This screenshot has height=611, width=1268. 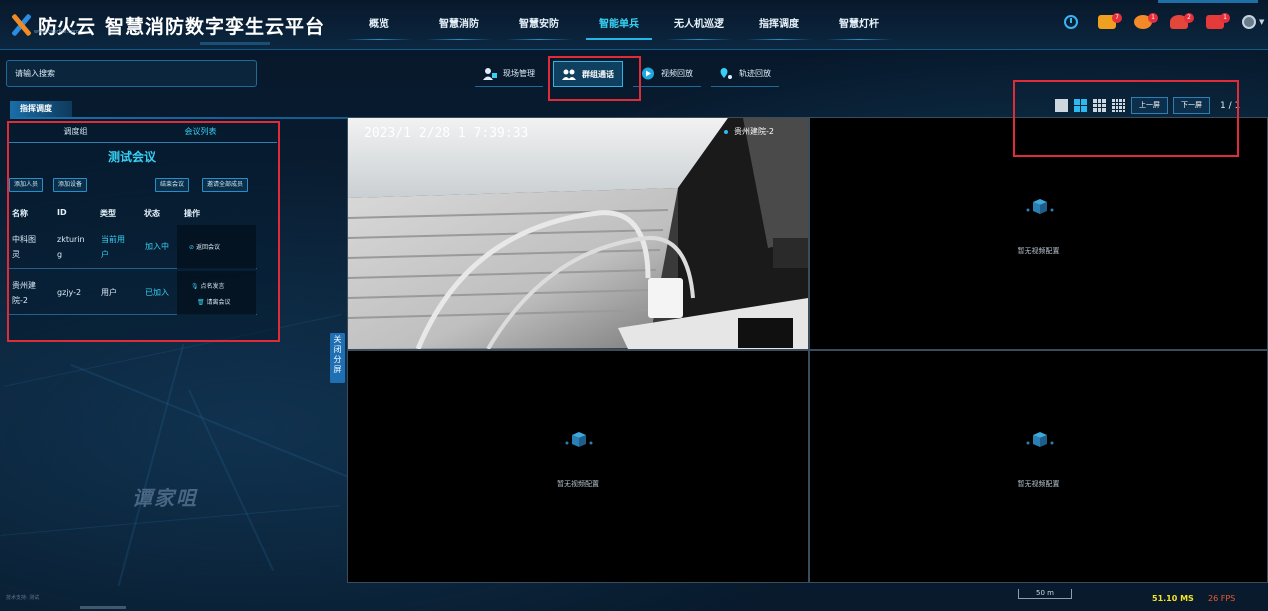 I want to click on warning-count-badge: 2, so click(x=1189, y=18).